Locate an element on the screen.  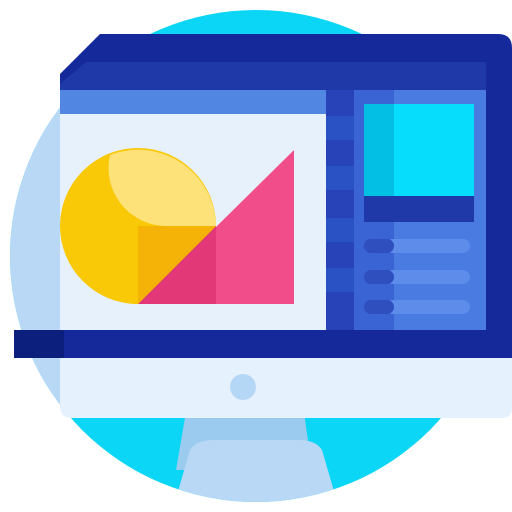
power-button-icon is located at coordinates (243, 387).